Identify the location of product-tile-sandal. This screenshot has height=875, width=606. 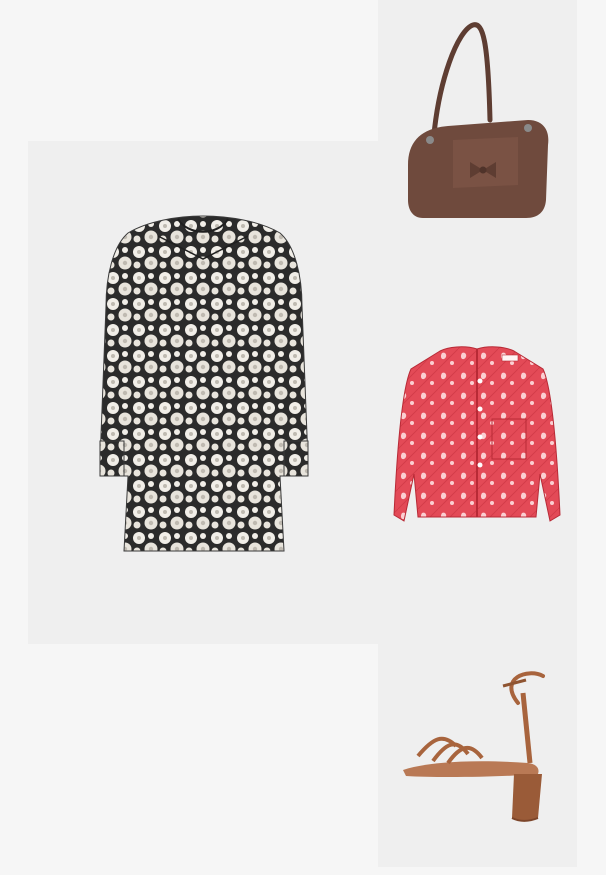
(477, 722).